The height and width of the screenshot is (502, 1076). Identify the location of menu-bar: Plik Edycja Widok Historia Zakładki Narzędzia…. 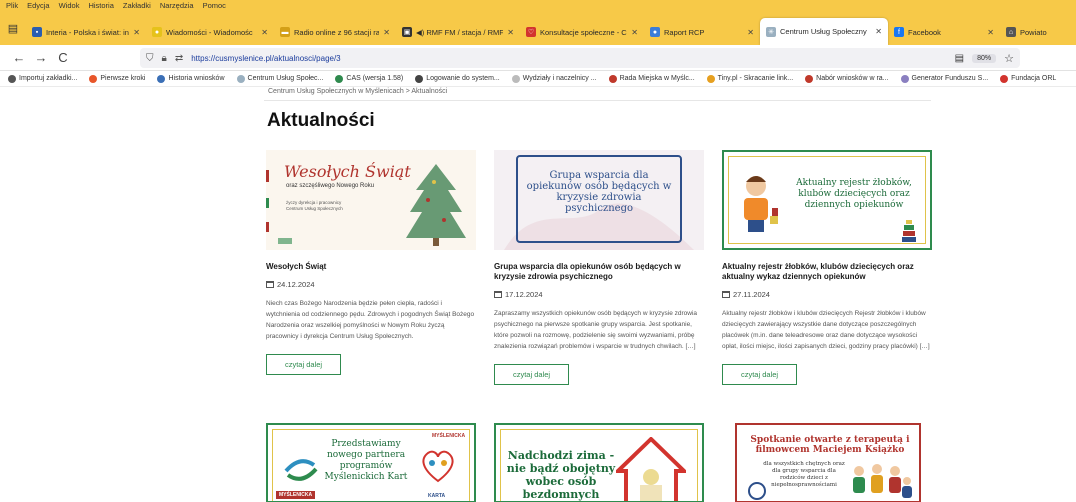
(538, 6).